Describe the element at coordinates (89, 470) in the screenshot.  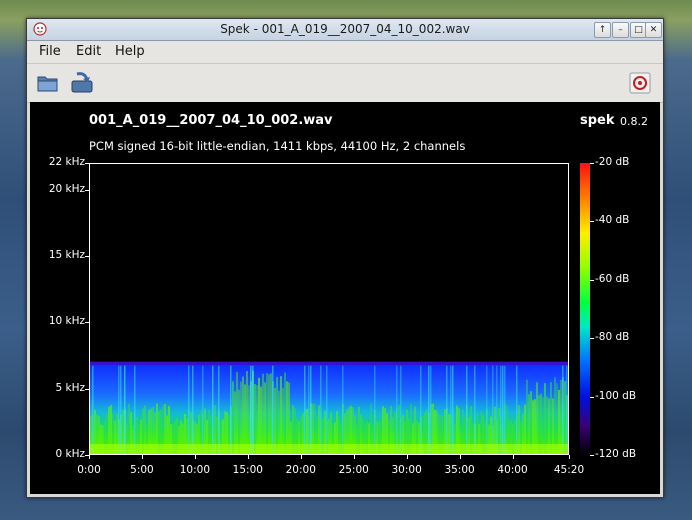
I see `x-tick-label: 0:00` at that location.